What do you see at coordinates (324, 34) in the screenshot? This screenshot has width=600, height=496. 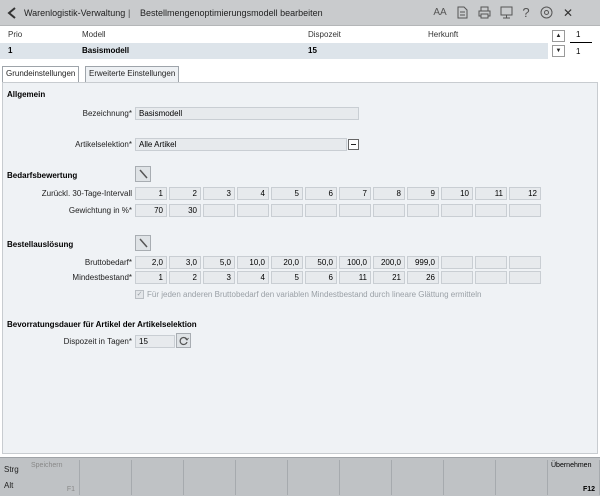 I see `header-dispozeit: Dispozeit` at bounding box center [324, 34].